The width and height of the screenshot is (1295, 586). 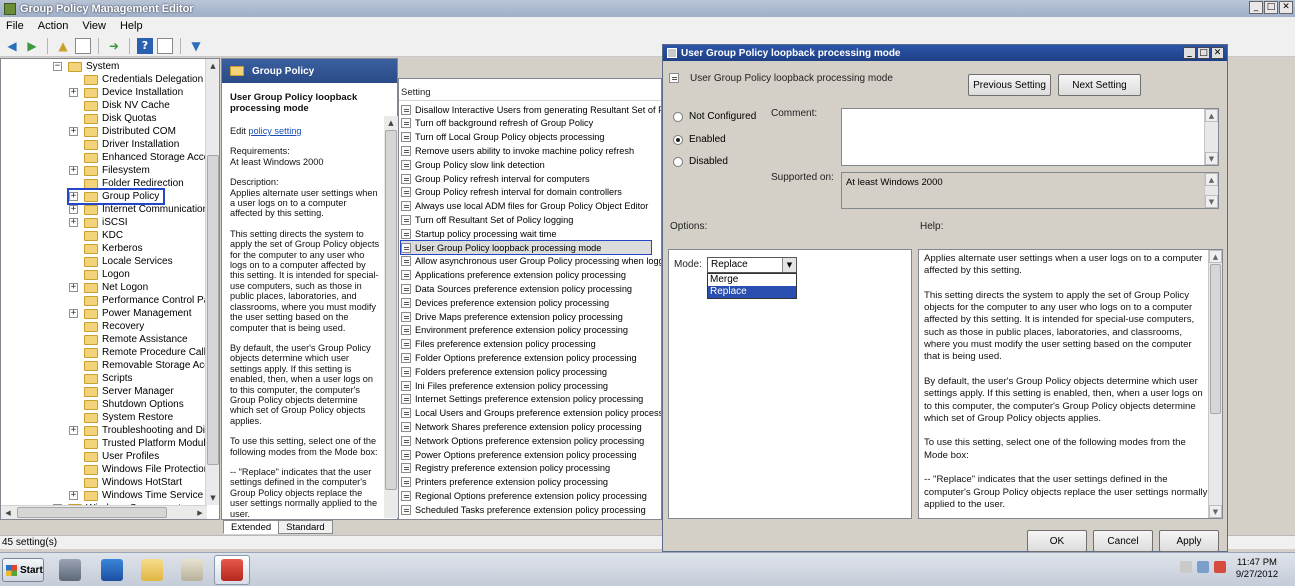 What do you see at coordinates (192, 570) in the screenshot?
I see `document-taskbar-icon` at bounding box center [192, 570].